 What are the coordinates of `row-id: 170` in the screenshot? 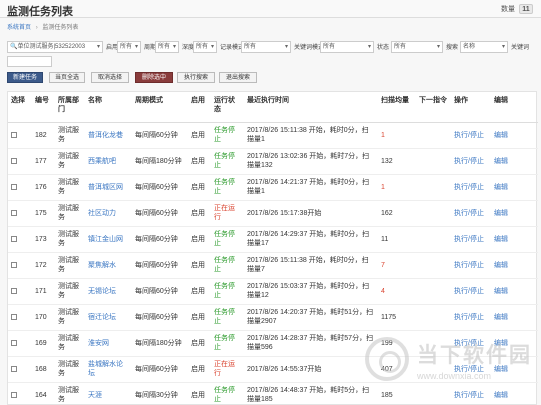 It's located at (43, 317).